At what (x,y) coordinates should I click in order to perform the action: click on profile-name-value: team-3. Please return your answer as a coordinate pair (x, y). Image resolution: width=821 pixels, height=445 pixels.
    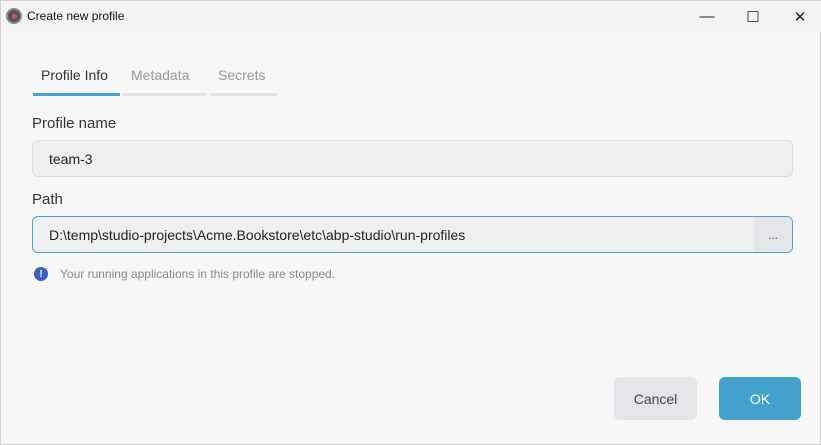
    Looking at the image, I should click on (71, 158).